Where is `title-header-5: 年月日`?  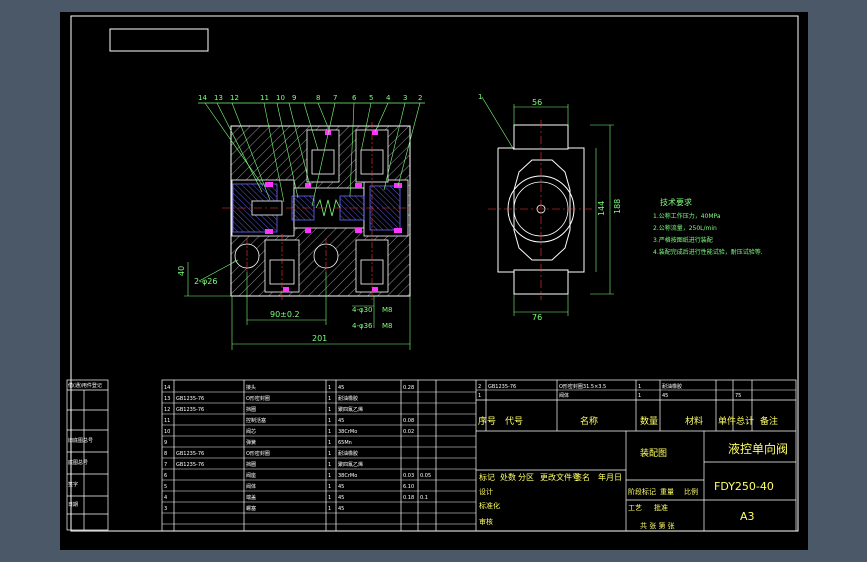
title-header-5: 年月日 is located at coordinates (610, 477).